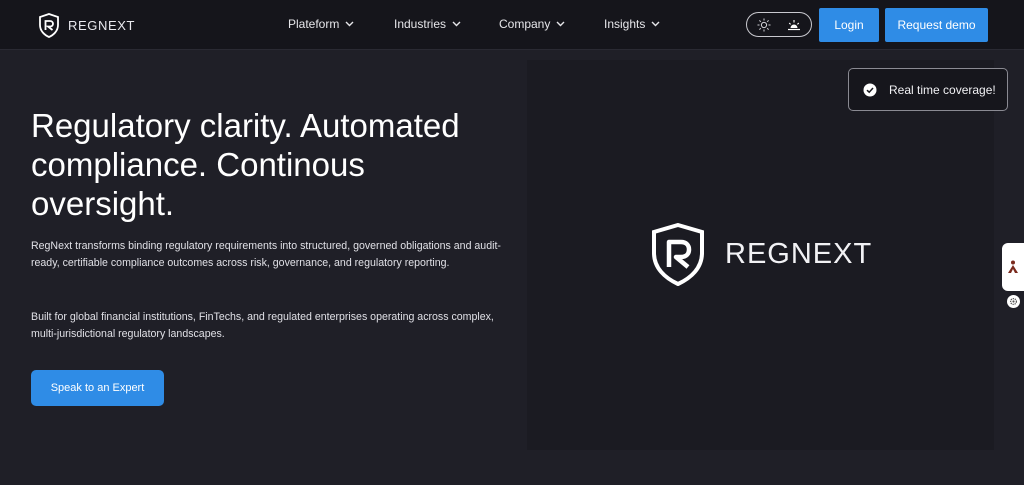 The image size is (1024, 485). I want to click on brand-name: REGNEXT, so click(102, 25).